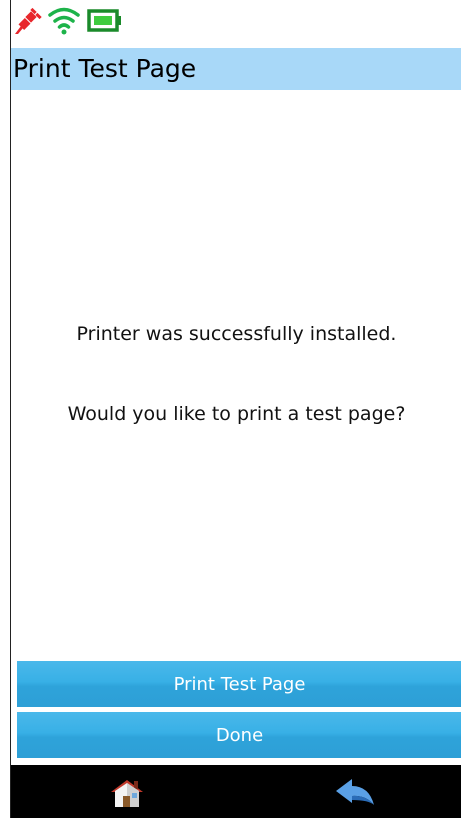 This screenshot has width=461, height=818. I want to click on print-test-page-button: Print Test Page, so click(239, 684).